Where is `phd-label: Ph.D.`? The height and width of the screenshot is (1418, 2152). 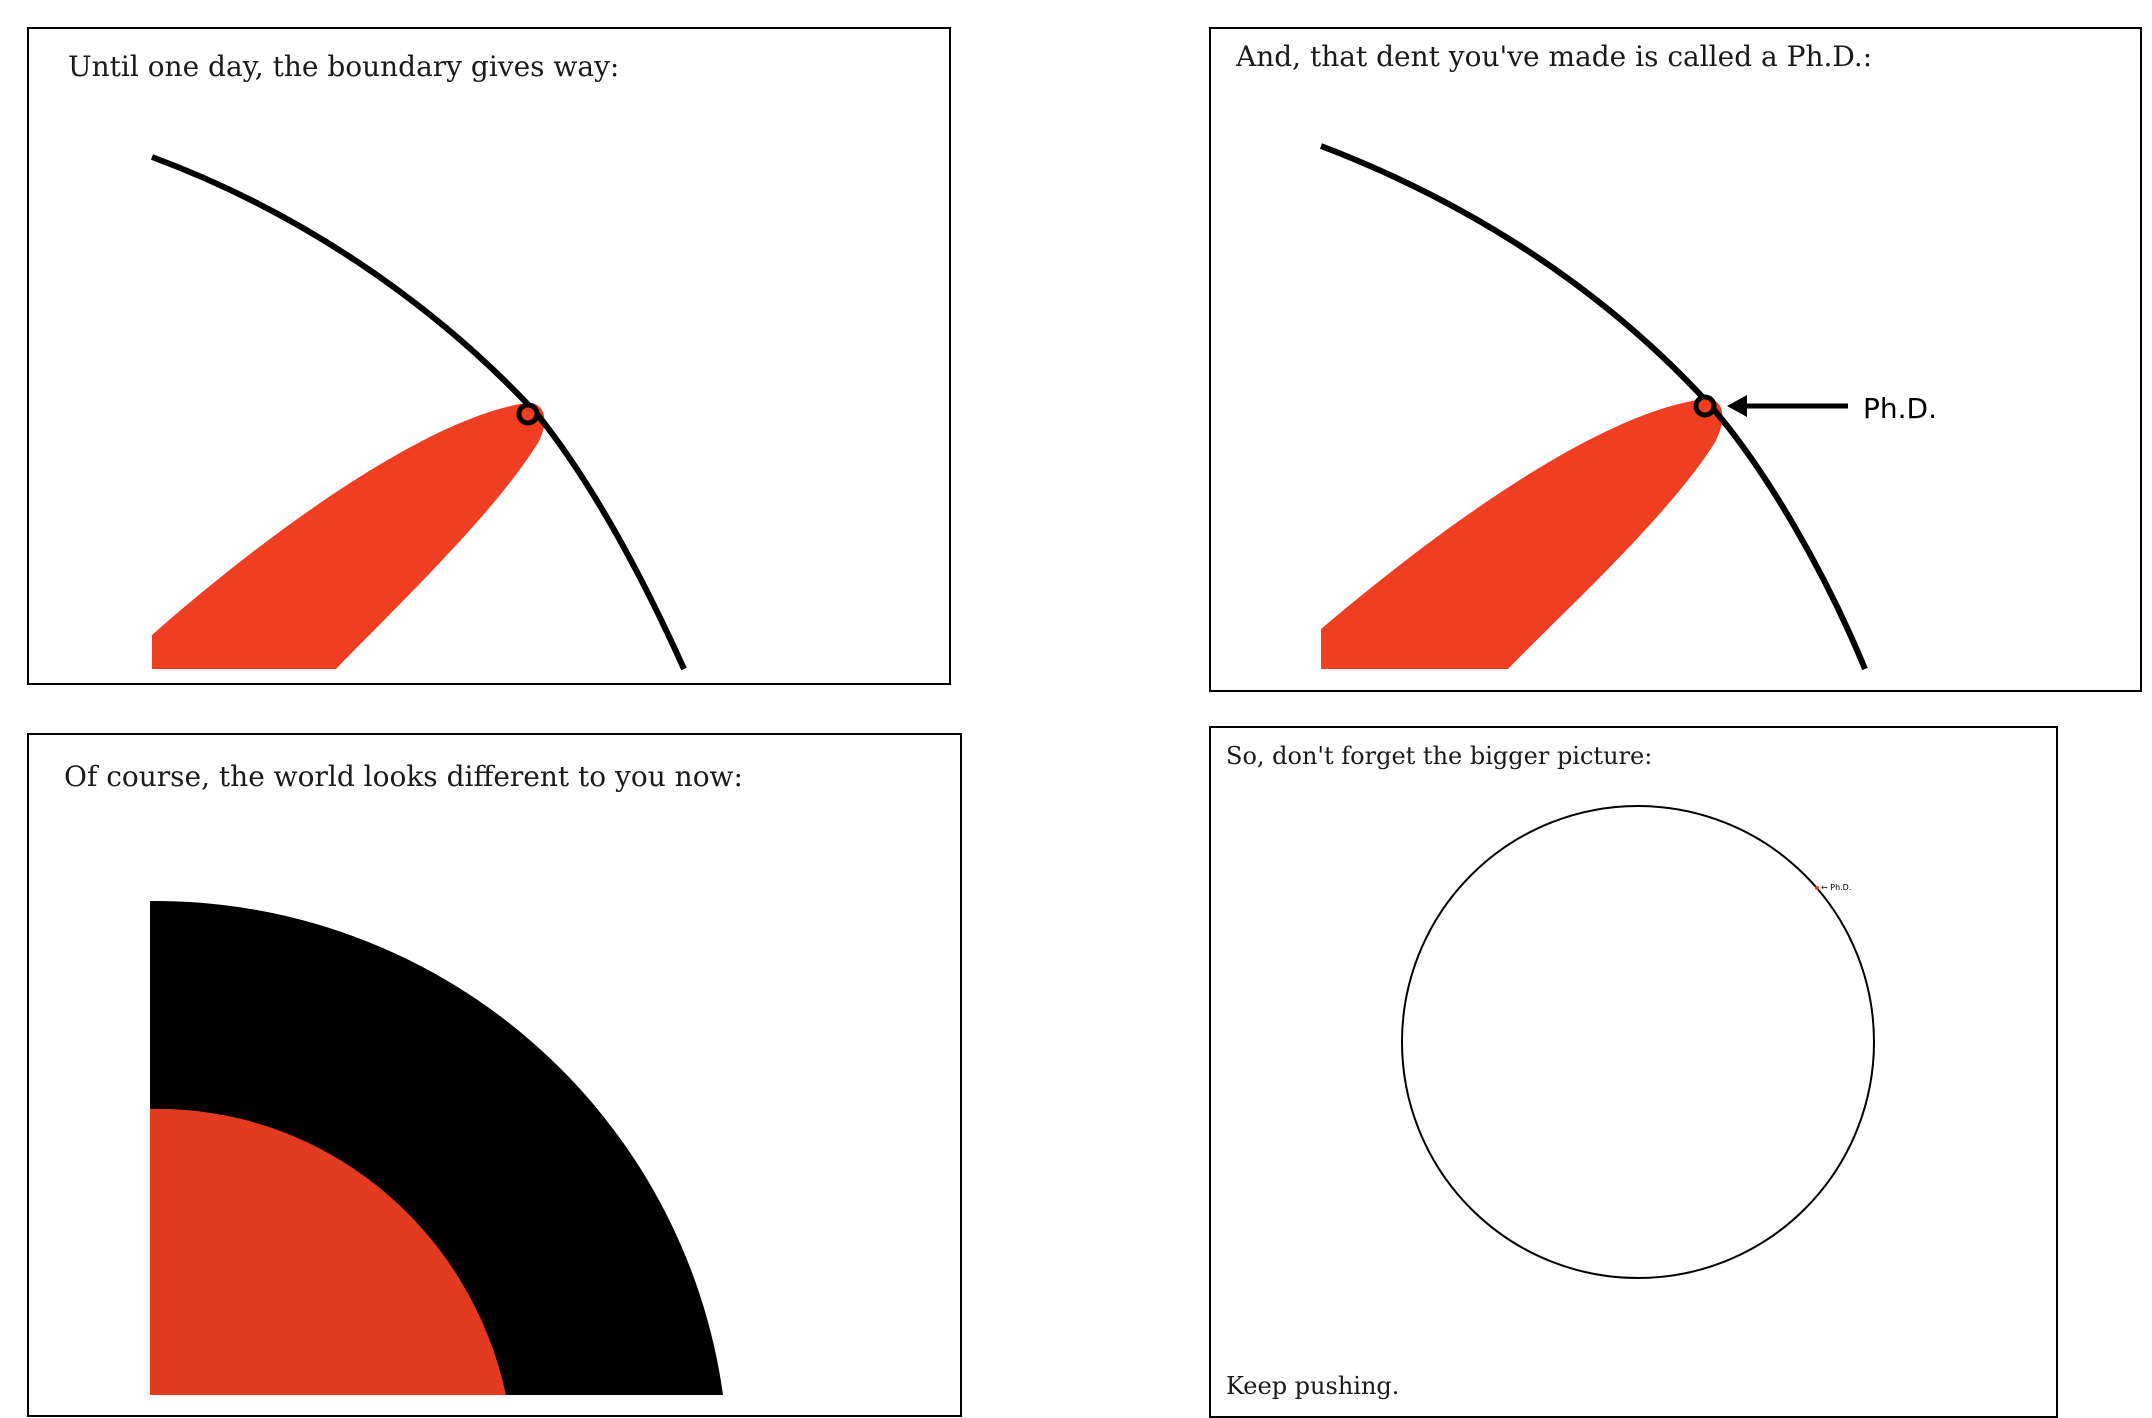 phd-label: Ph.D. is located at coordinates (1900, 408).